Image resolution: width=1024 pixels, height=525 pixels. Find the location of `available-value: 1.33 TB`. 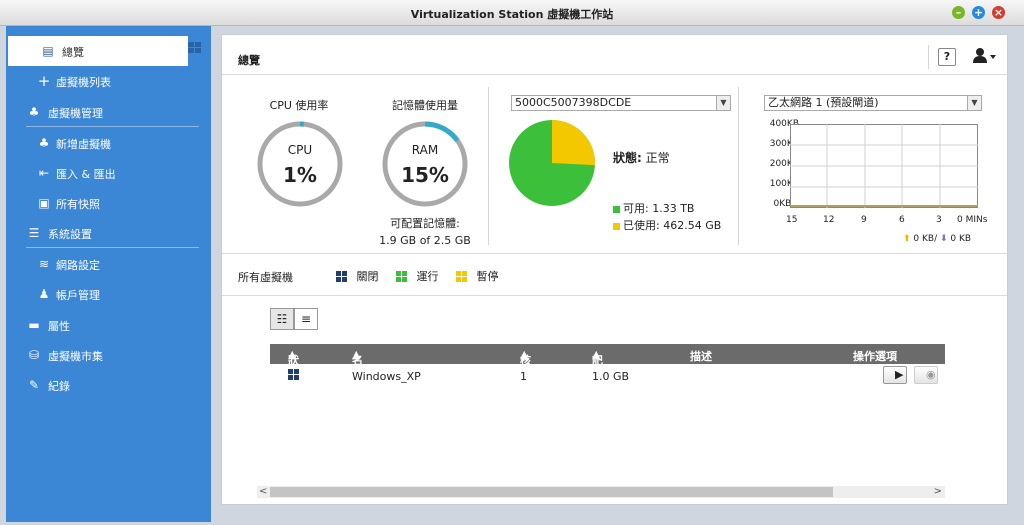

available-value: 1.33 TB is located at coordinates (673, 208).